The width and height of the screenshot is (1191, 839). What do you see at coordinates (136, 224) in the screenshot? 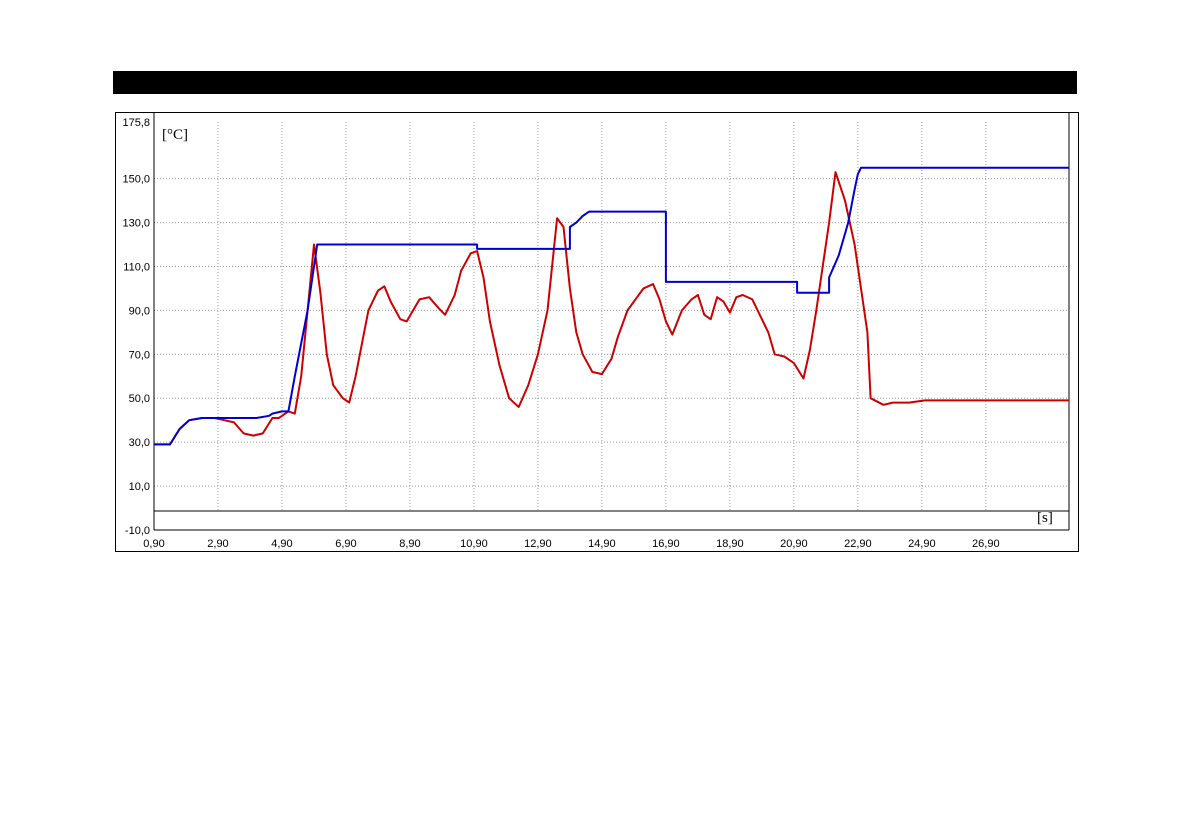
I see `y-tick-label: 130,0` at bounding box center [136, 224].